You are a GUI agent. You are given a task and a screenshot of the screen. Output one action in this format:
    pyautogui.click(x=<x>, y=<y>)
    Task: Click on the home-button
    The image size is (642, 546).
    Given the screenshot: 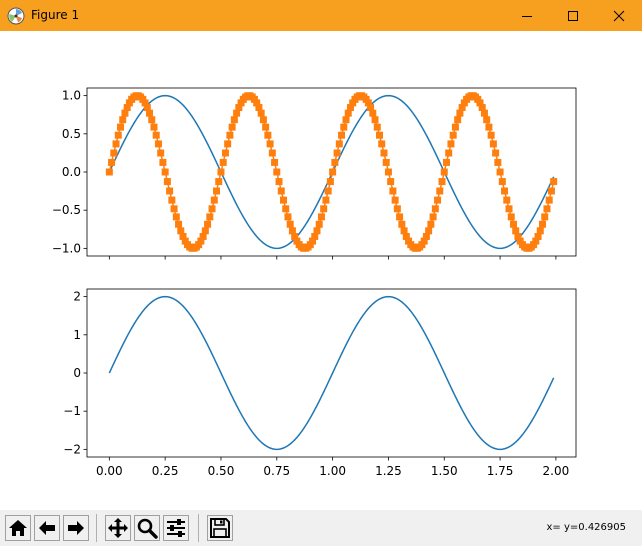 What is the action you would take?
    pyautogui.click(x=18, y=528)
    